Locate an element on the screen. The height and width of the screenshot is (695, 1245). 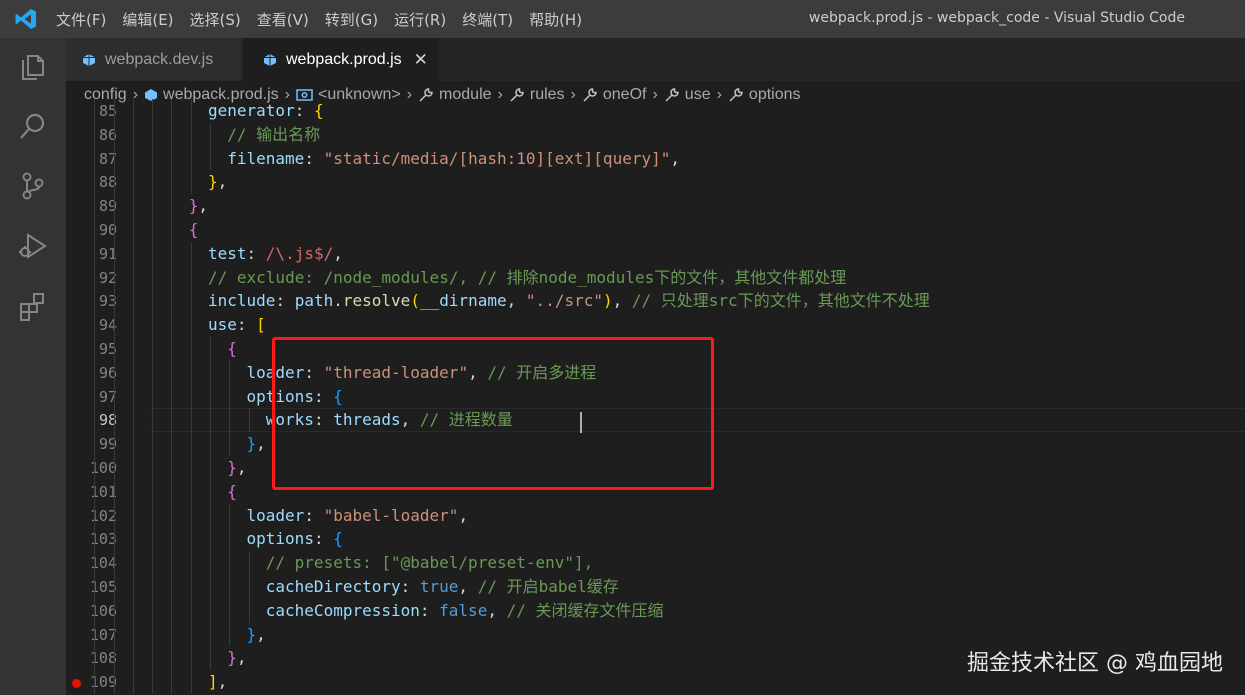
tab-webpack-dev: webpack.dev.js is located at coordinates (153, 59).